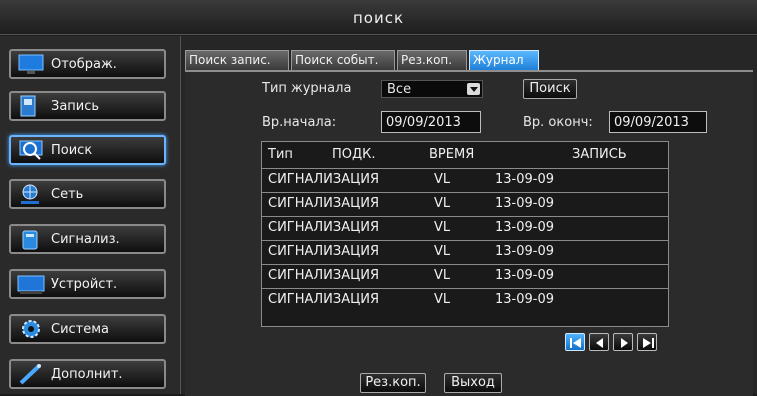  What do you see at coordinates (431, 122) in the screenshot?
I see `start-date-field: 09/09/2013` at bounding box center [431, 122].